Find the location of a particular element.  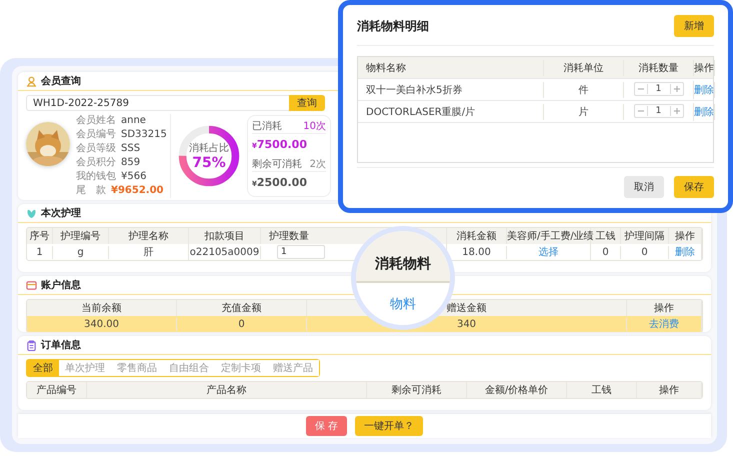

select-link: 选择 is located at coordinates (548, 252).